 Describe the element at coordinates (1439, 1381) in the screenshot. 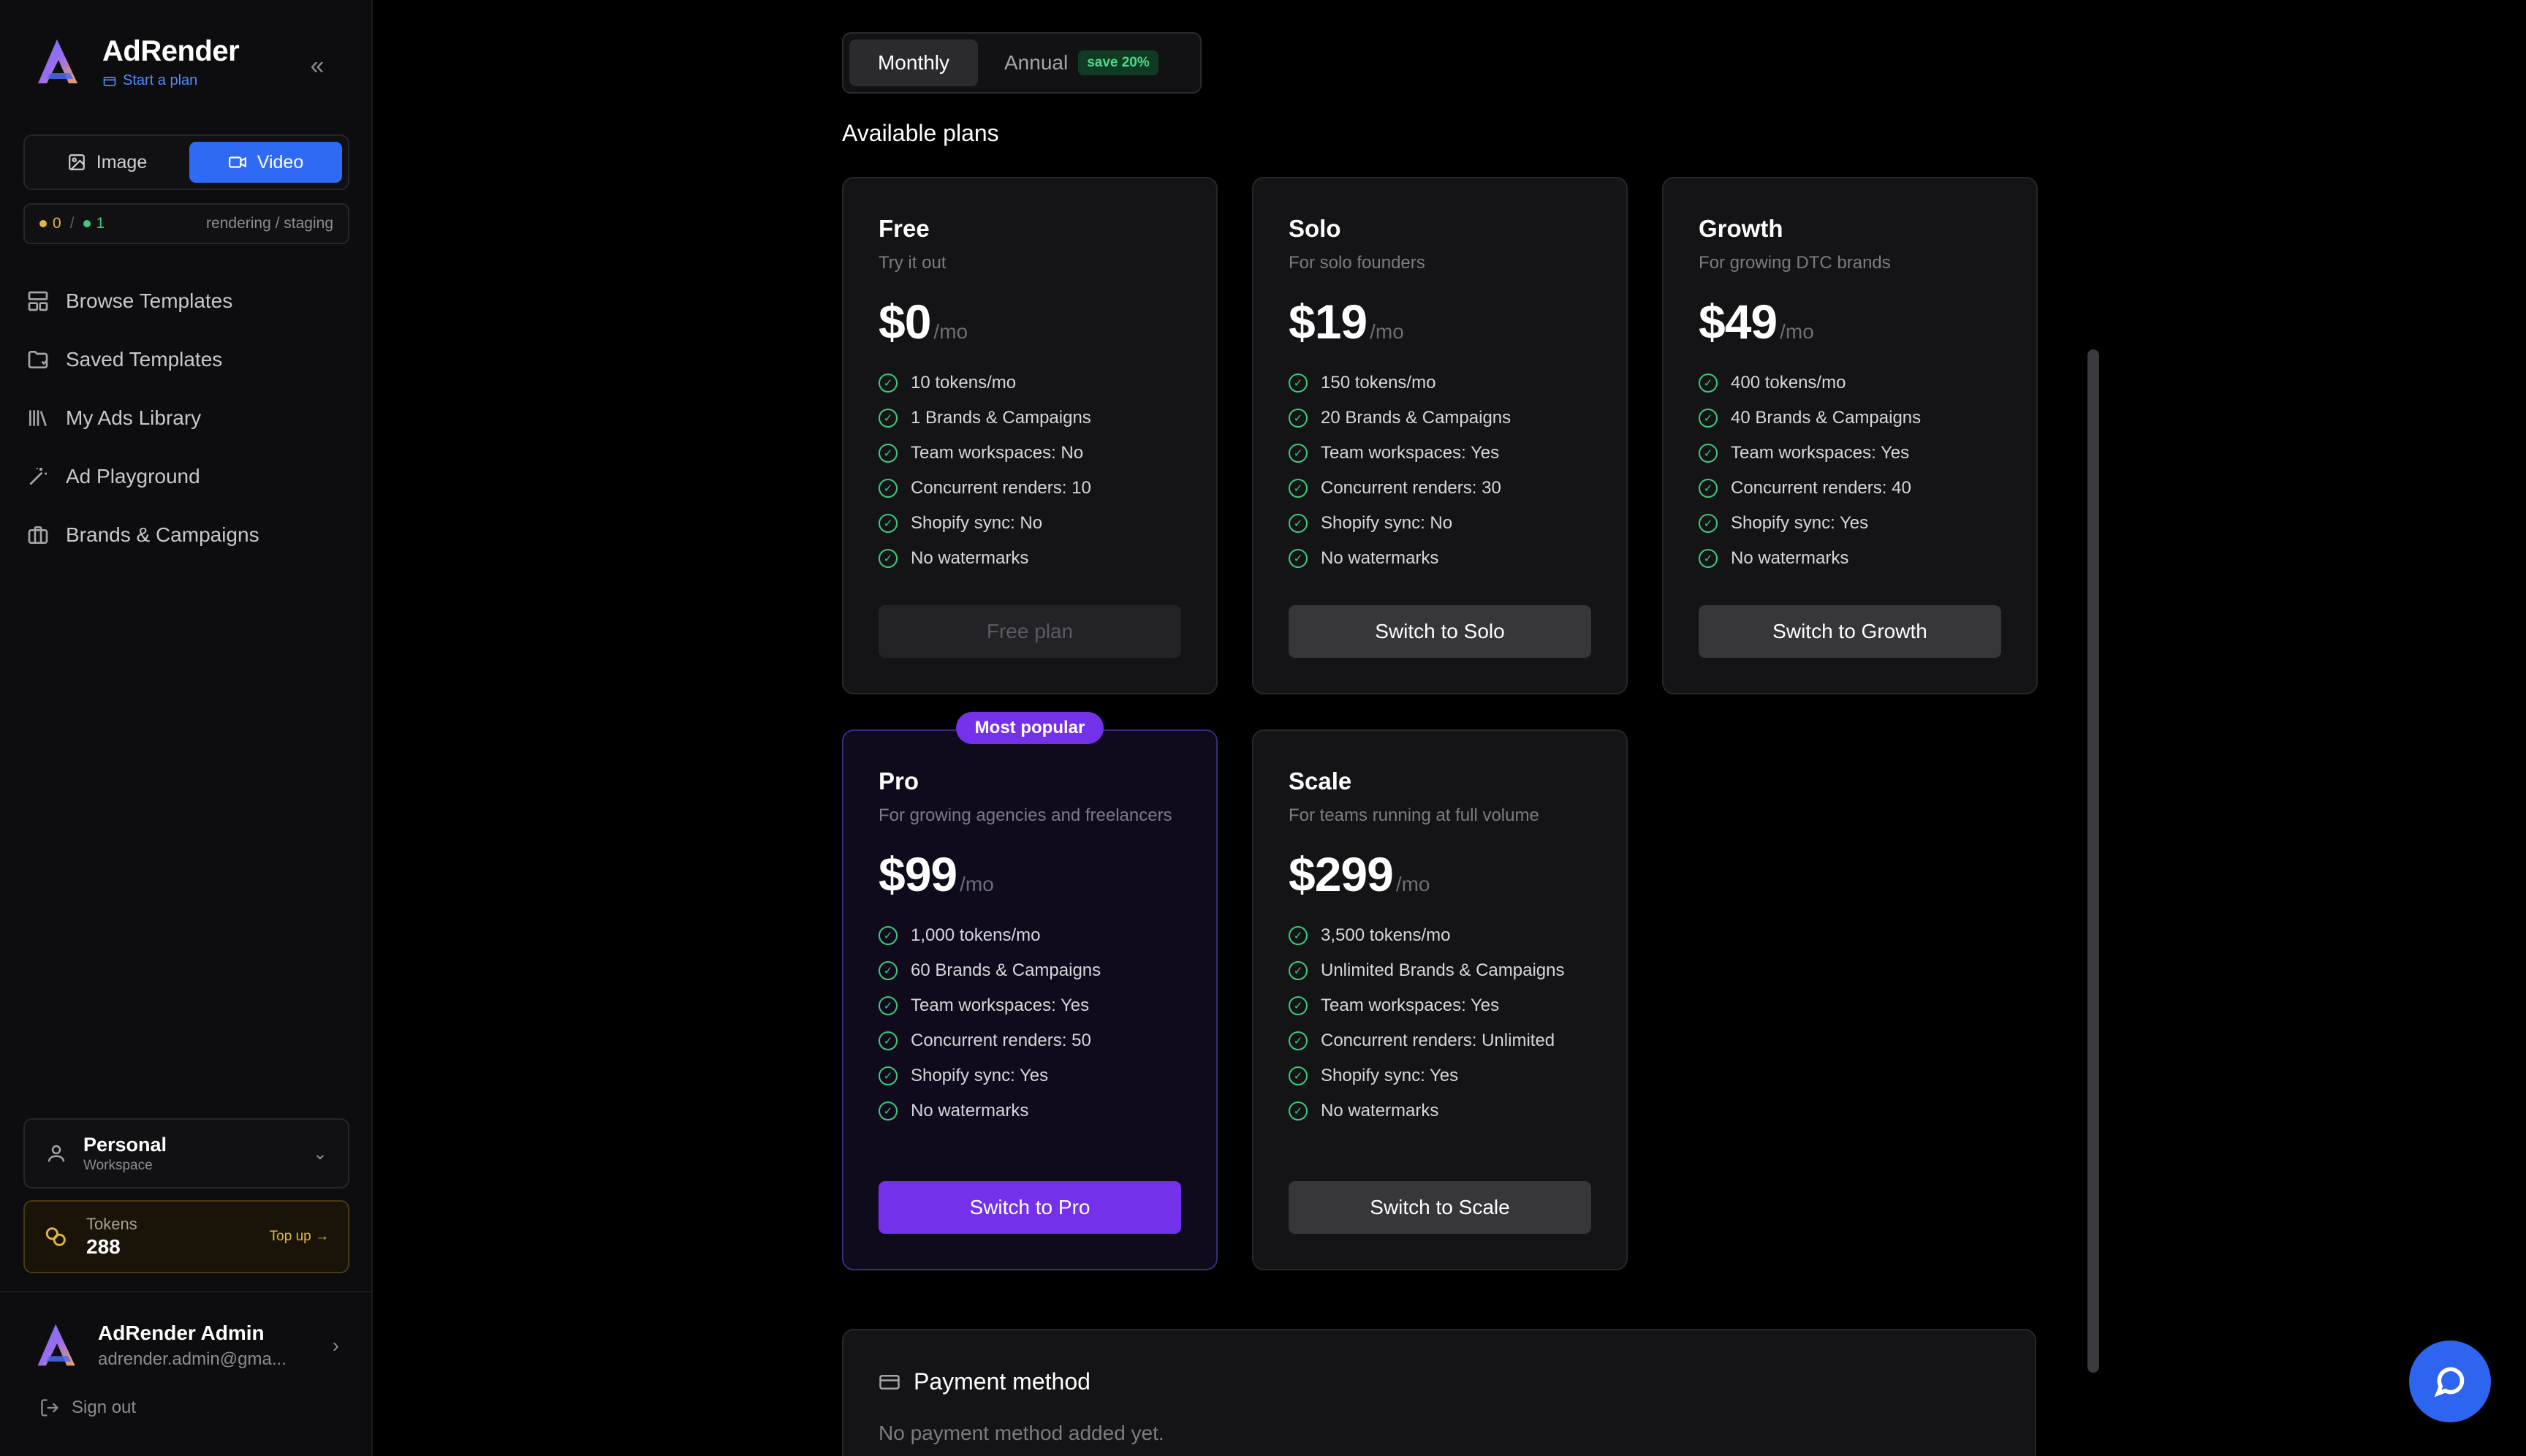

I see `payment-method-title: Payment method` at that location.